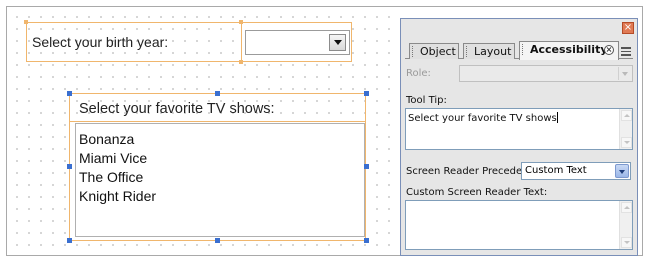  I want to click on tv-shows-label: Select your favorite TV shows:, so click(177, 109).